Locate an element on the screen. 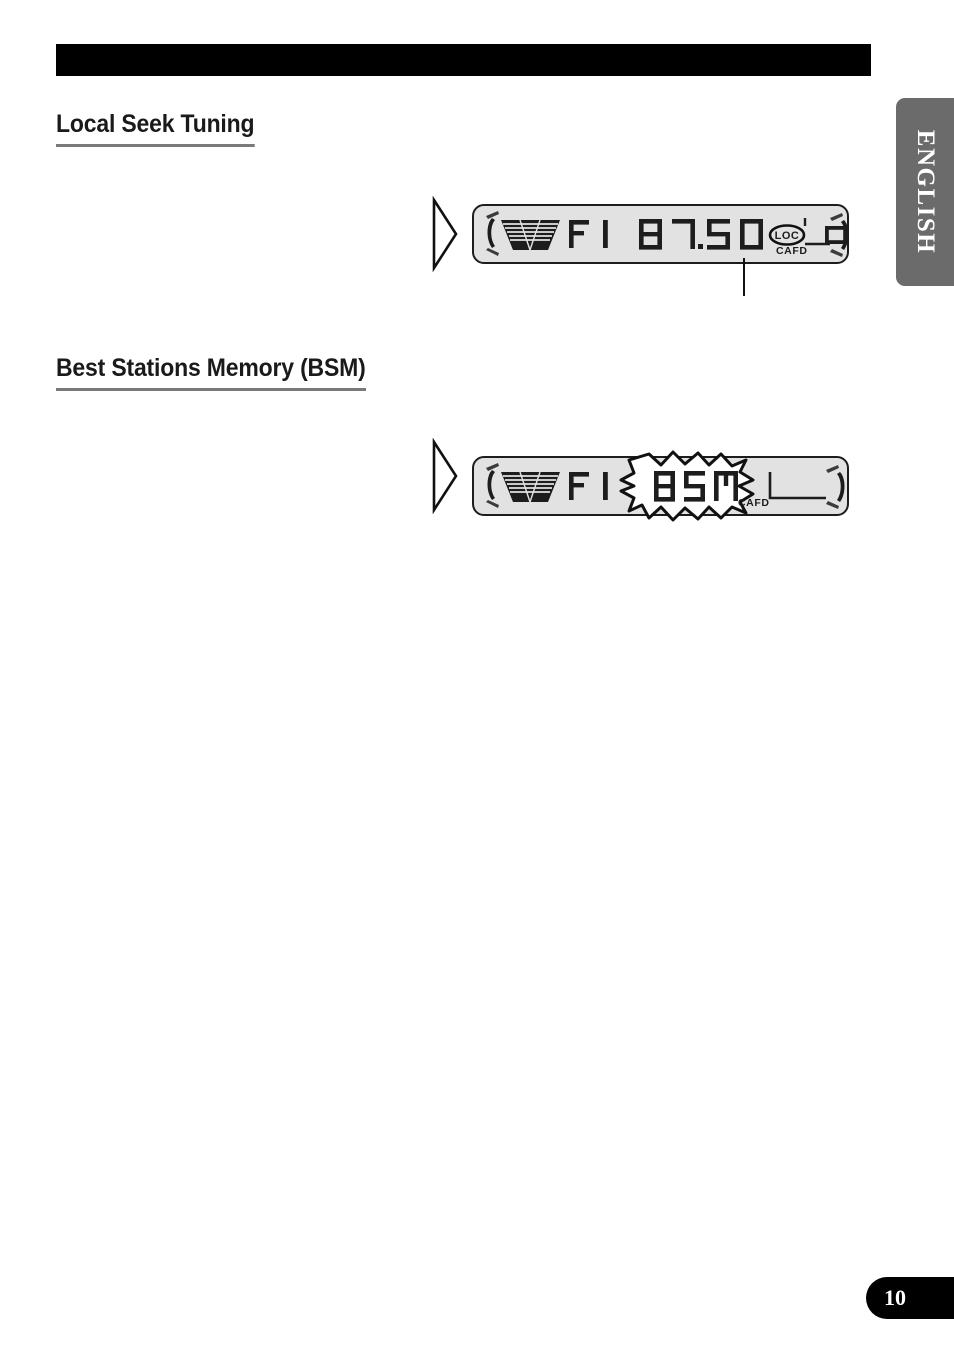 The image size is (954, 1355). section-local-seek-tuning: Local Seek Tuning is located at coordinates (164, 128).